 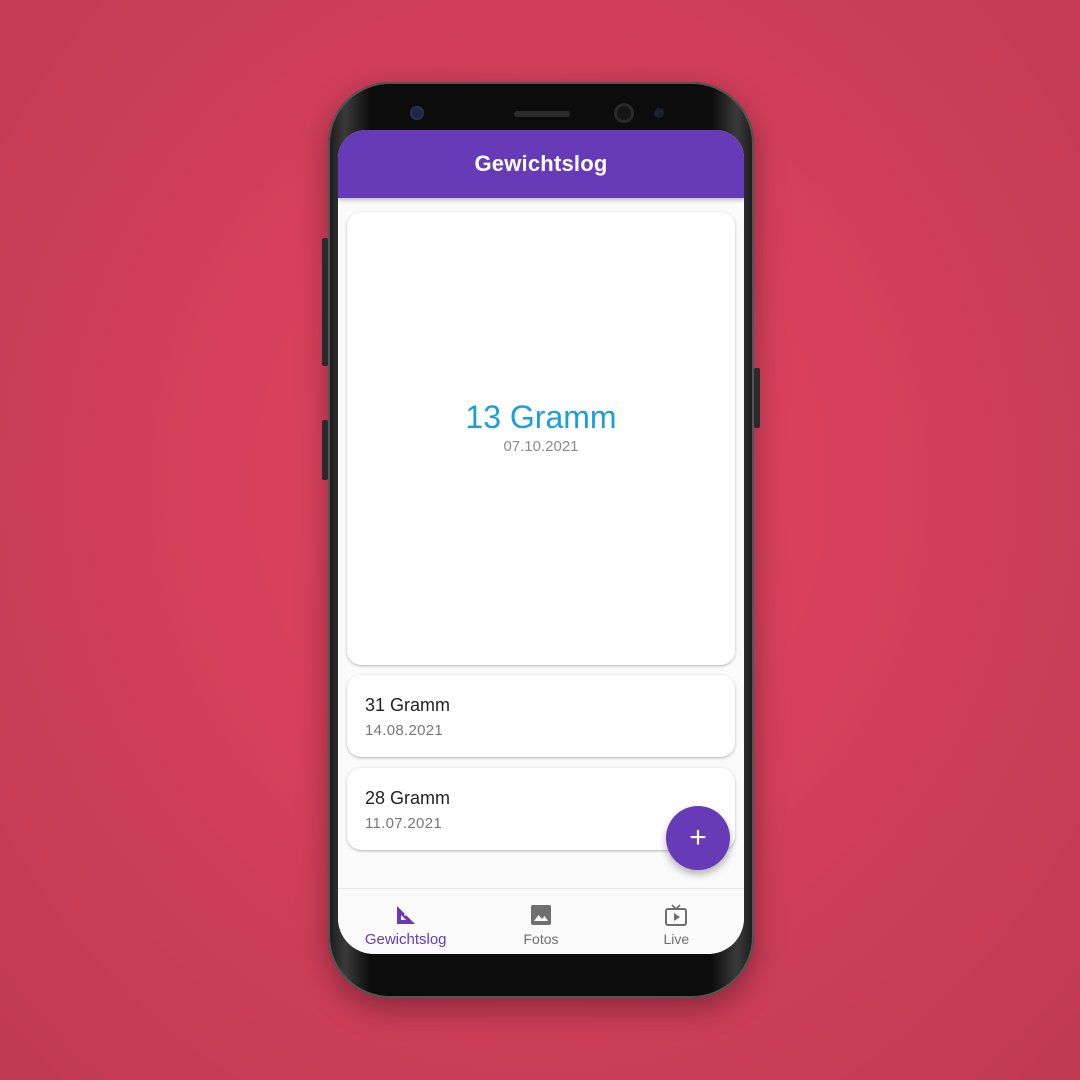 I want to click on entry-weight: 28 Gramm, so click(x=408, y=798).